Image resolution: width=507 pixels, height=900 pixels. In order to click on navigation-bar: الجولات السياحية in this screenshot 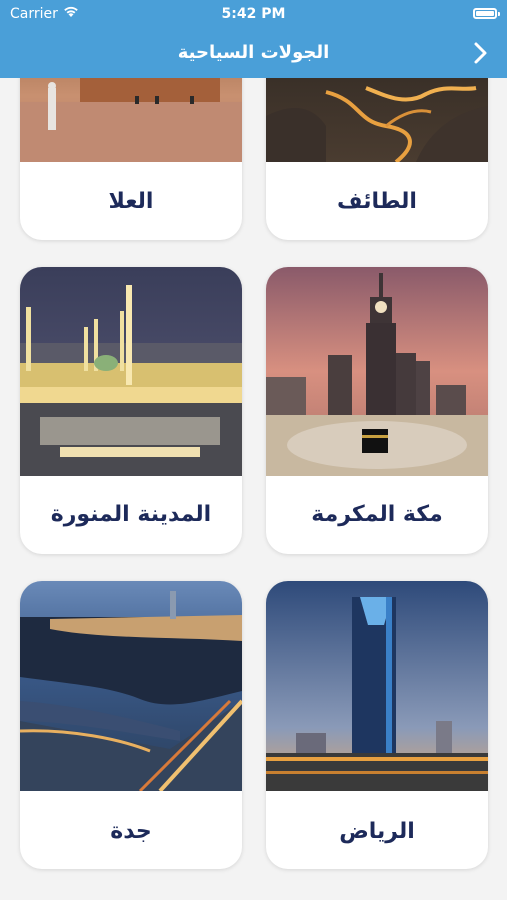, I will do `click(253, 53)`.